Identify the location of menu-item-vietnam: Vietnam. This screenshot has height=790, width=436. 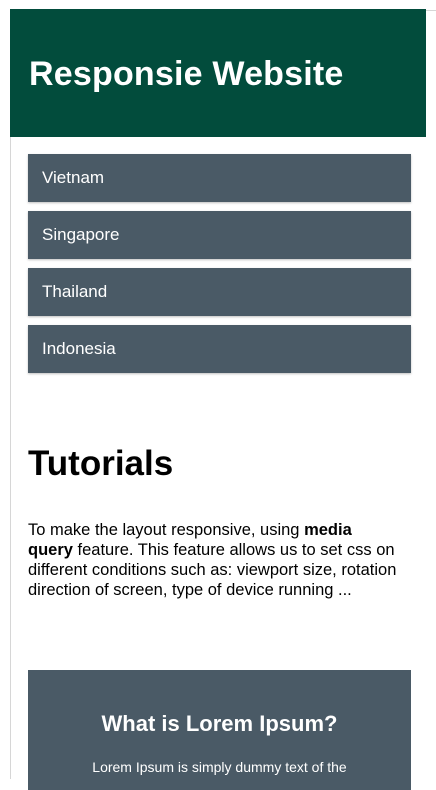
(219, 178).